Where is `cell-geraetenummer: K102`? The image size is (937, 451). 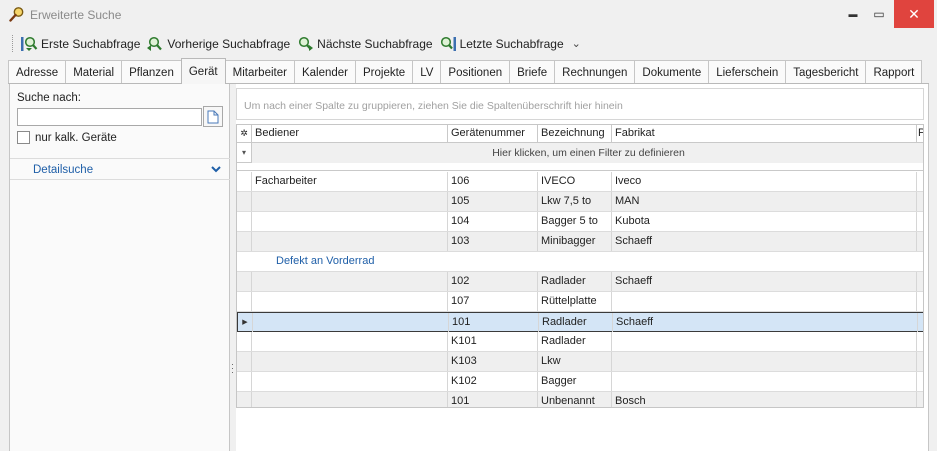 cell-geraetenummer: K102 is located at coordinates (493, 381).